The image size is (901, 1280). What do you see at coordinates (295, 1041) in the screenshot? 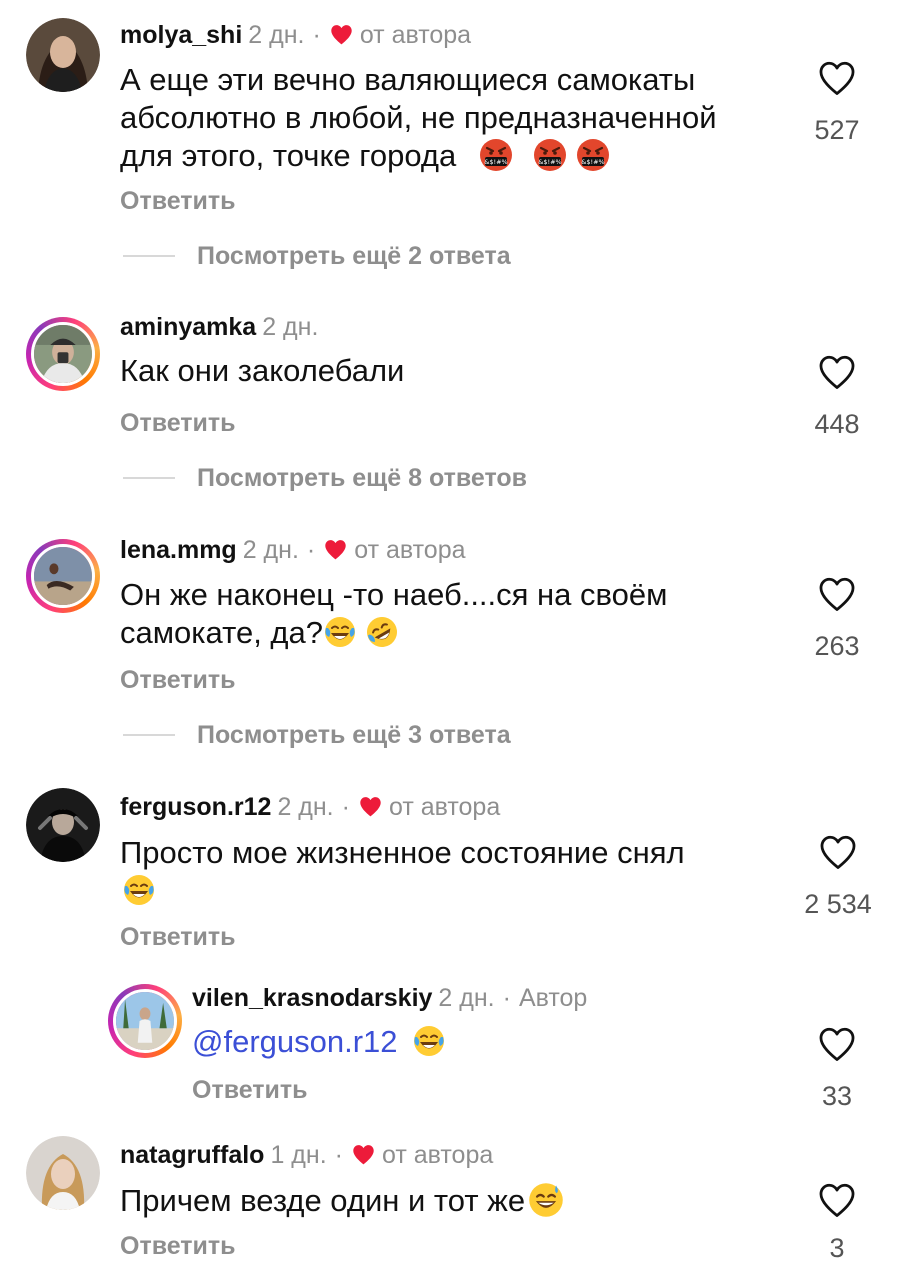
I see `mention-link: @ferguson.r12` at bounding box center [295, 1041].